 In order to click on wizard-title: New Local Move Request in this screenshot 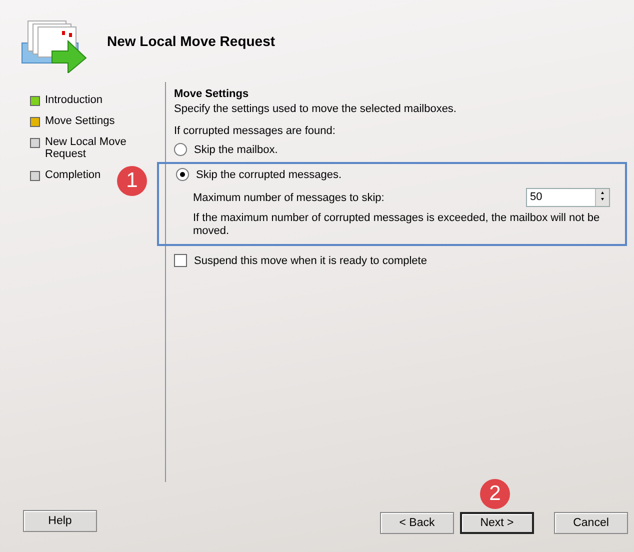, I will do `click(191, 41)`.